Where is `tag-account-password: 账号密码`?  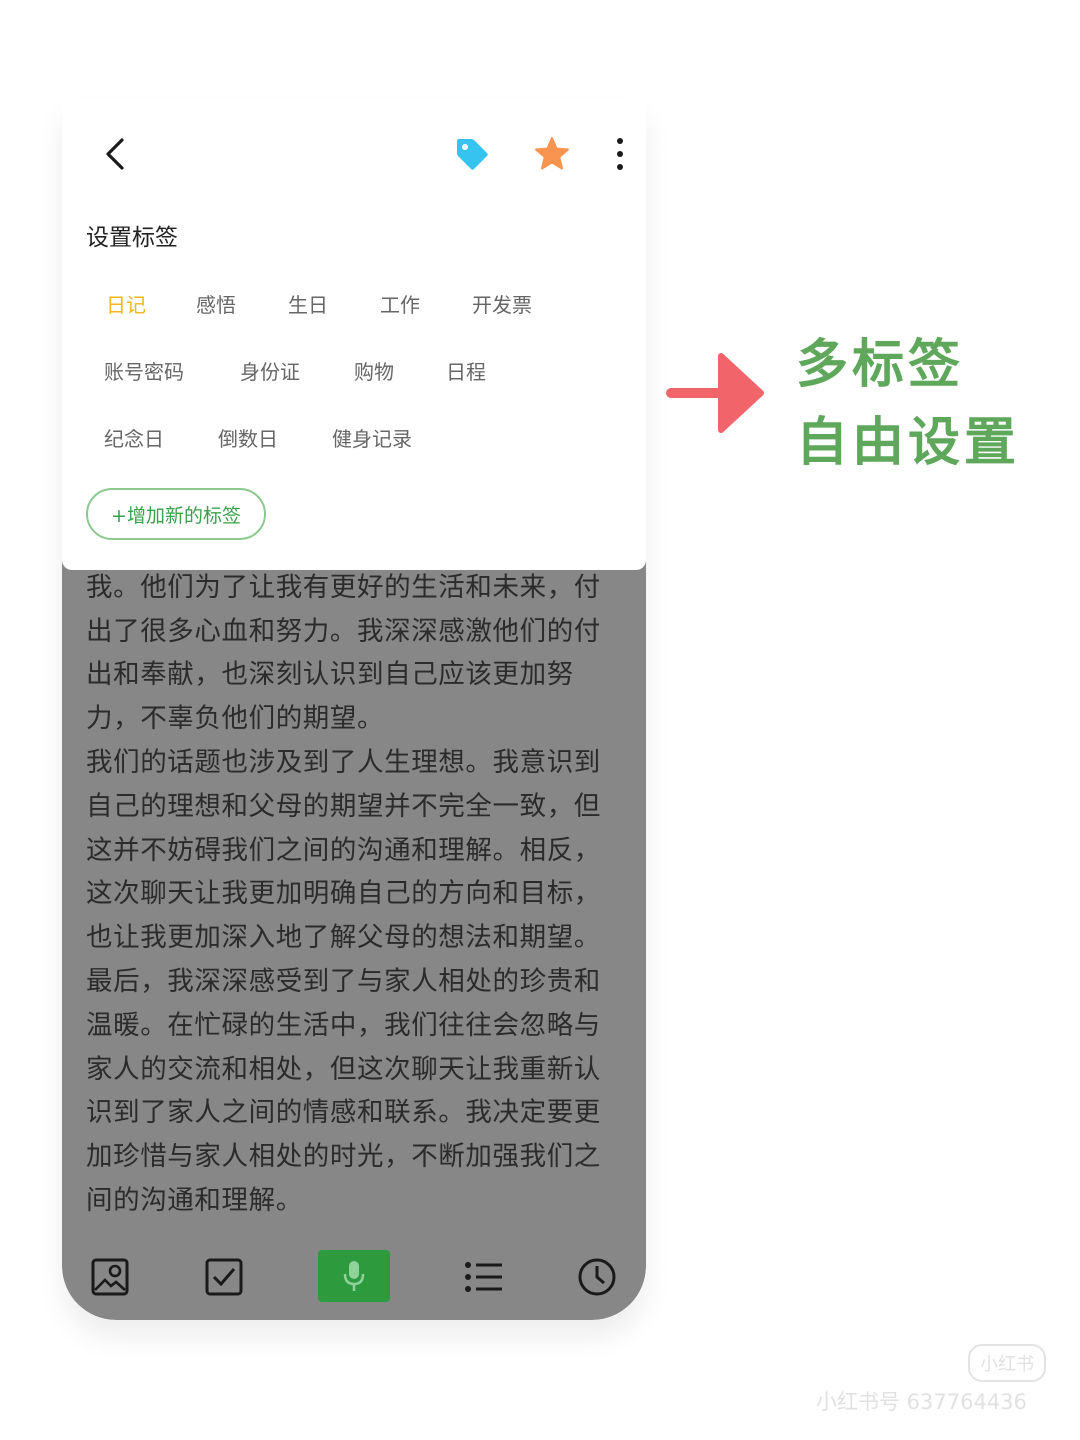 tag-account-password: 账号密码 is located at coordinates (144, 370).